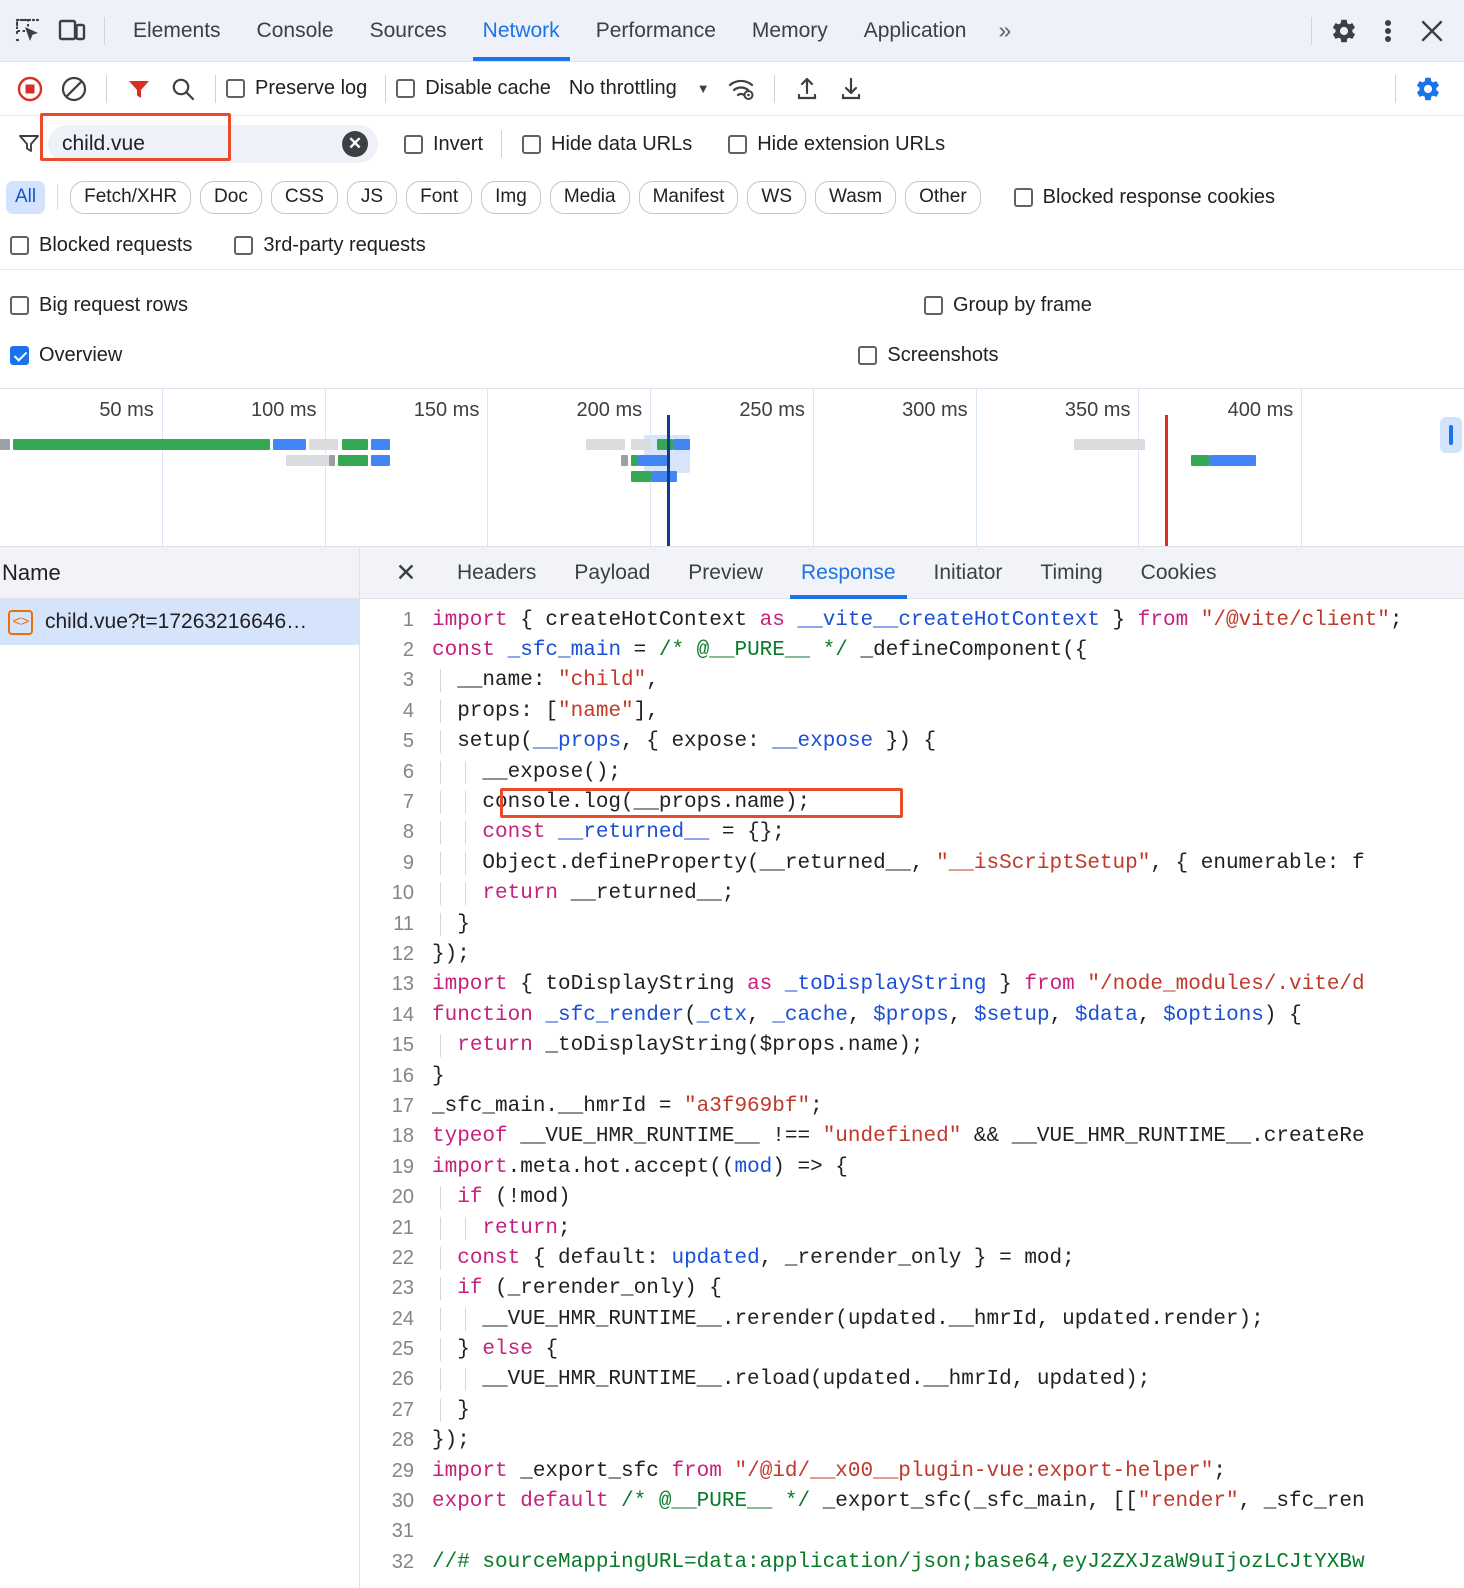 Image resolution: width=1464 pixels, height=1588 pixels. I want to click on chip-js: JS, so click(372, 197).